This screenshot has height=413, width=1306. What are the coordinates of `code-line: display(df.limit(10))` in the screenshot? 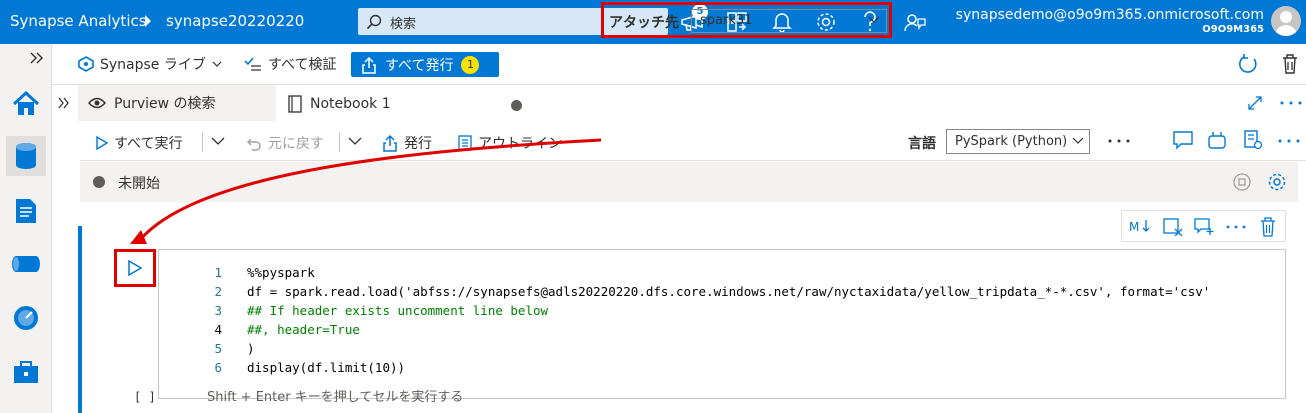 It's located at (326, 367).